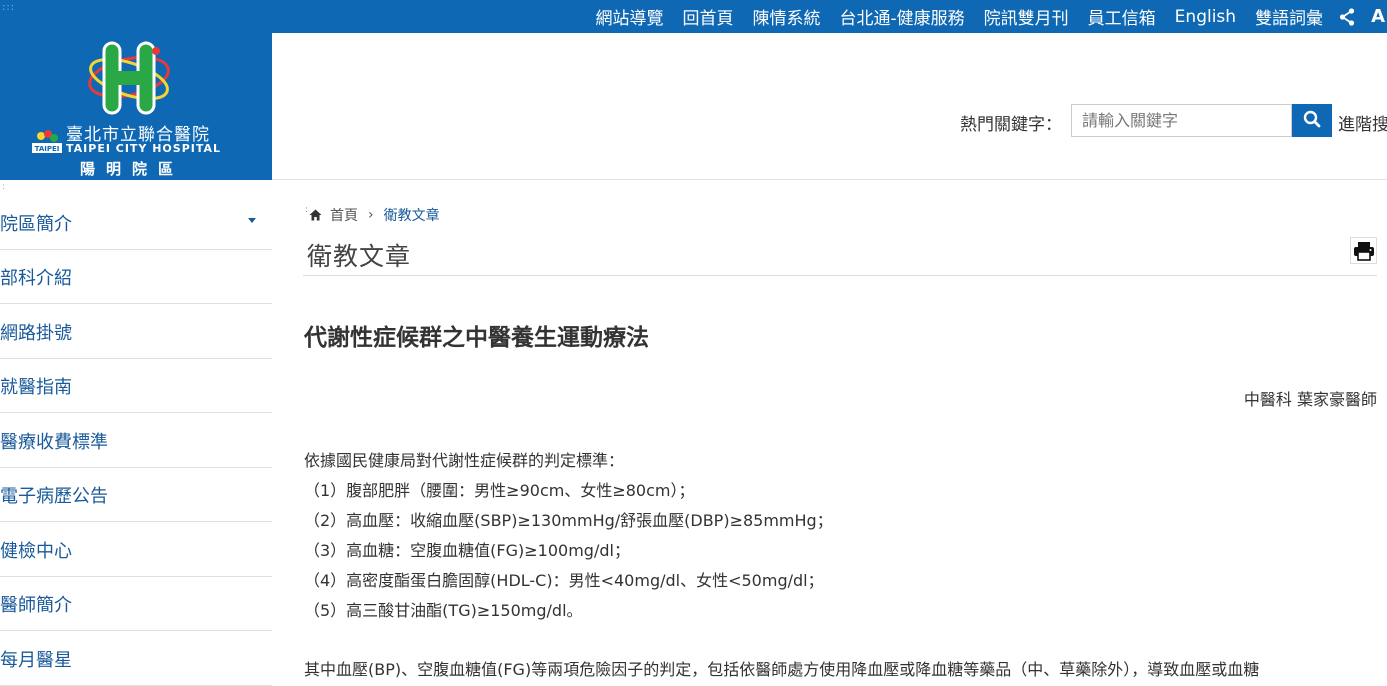 The image size is (1387, 686). What do you see at coordinates (36, 551) in the screenshot?
I see `sidebar-item-label: 健檢中心` at bounding box center [36, 551].